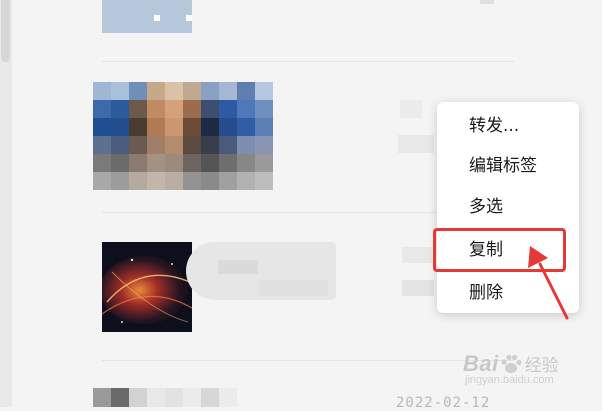 This screenshot has height=411, width=602. Describe the element at coordinates (481, 363) in the screenshot. I see `watermark-brand: Bai` at that location.